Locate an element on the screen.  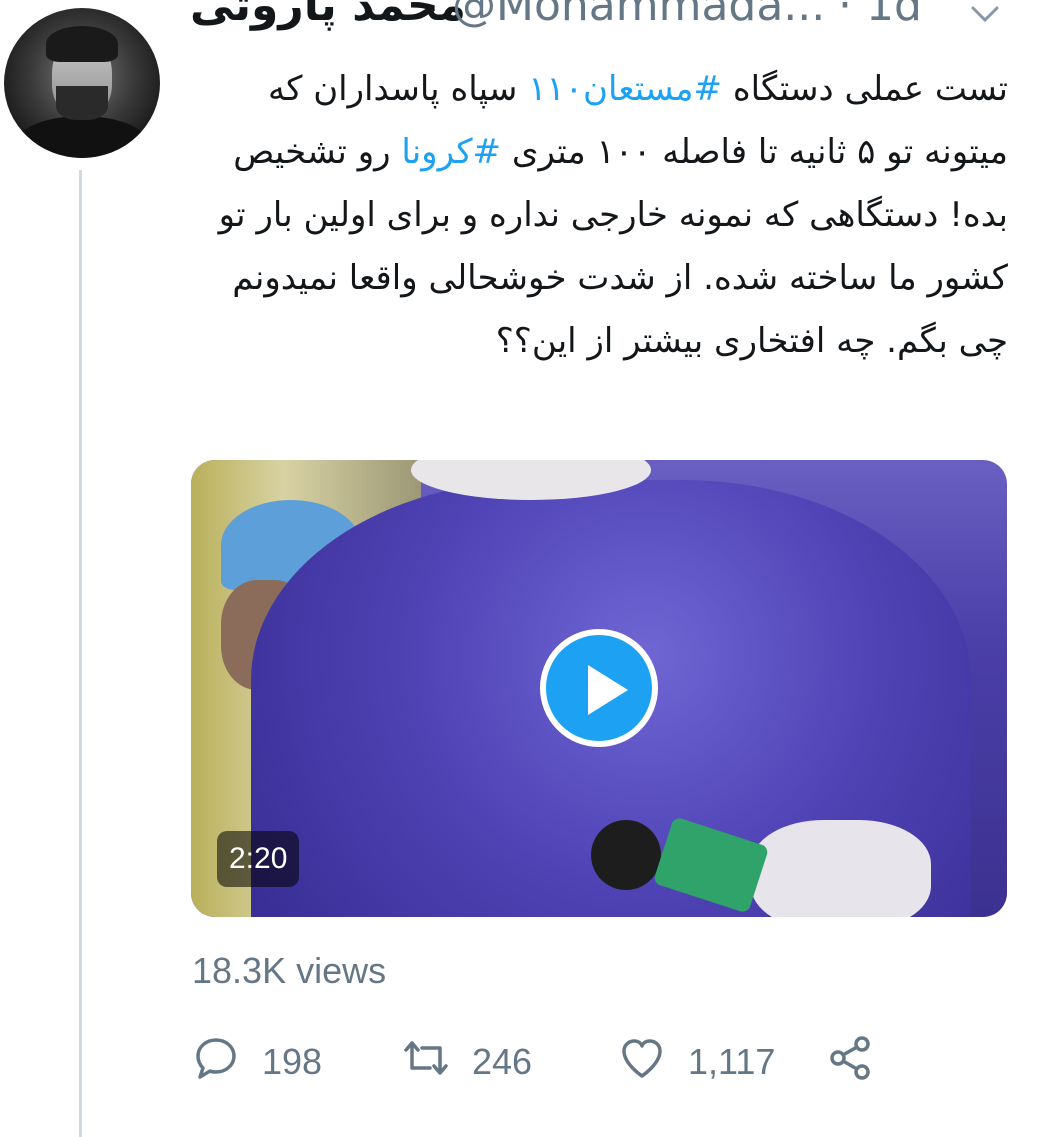
video-duration: 2:20 is located at coordinates (258, 859).